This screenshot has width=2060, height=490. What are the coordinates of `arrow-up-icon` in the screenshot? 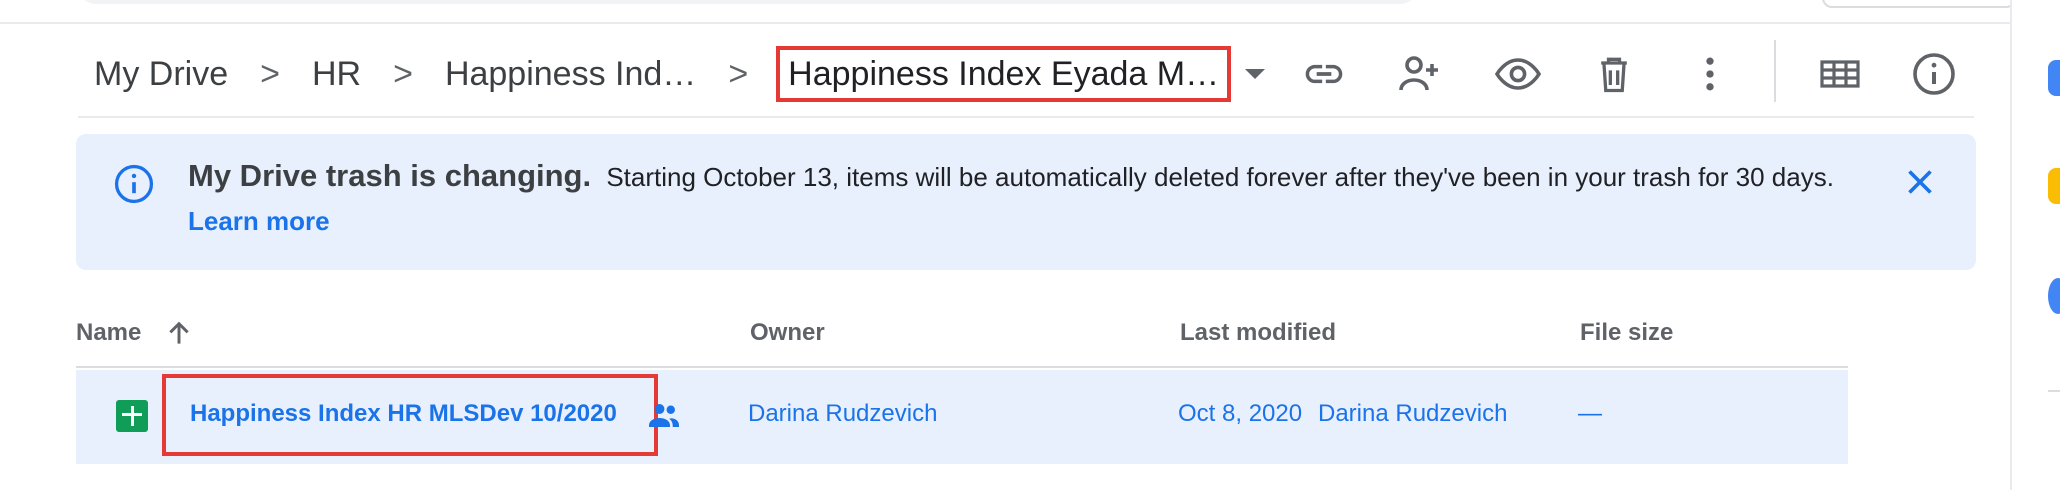 It's located at (179, 333).